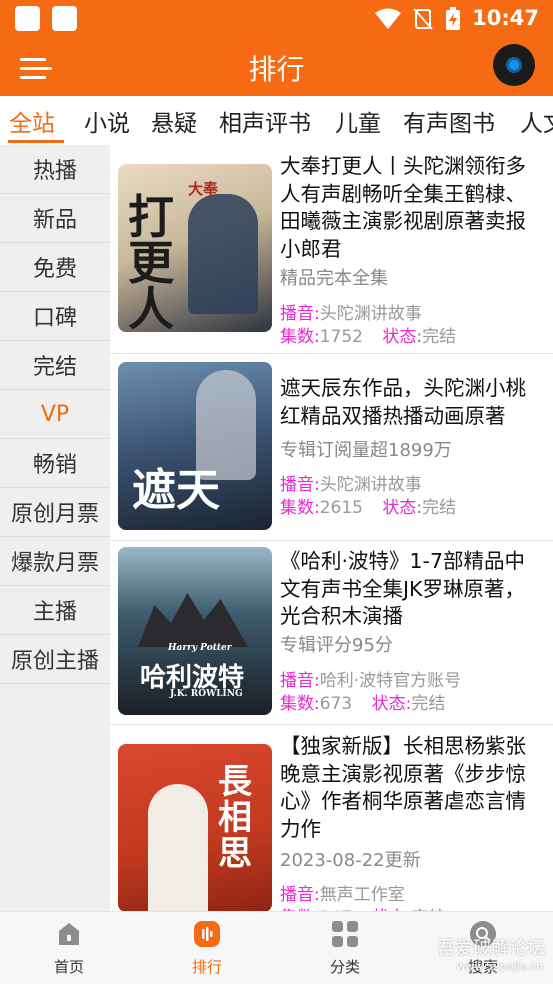 This screenshot has width=553, height=984. What do you see at coordinates (358, 121) in the screenshot?
I see `tab-children: 儿童` at bounding box center [358, 121].